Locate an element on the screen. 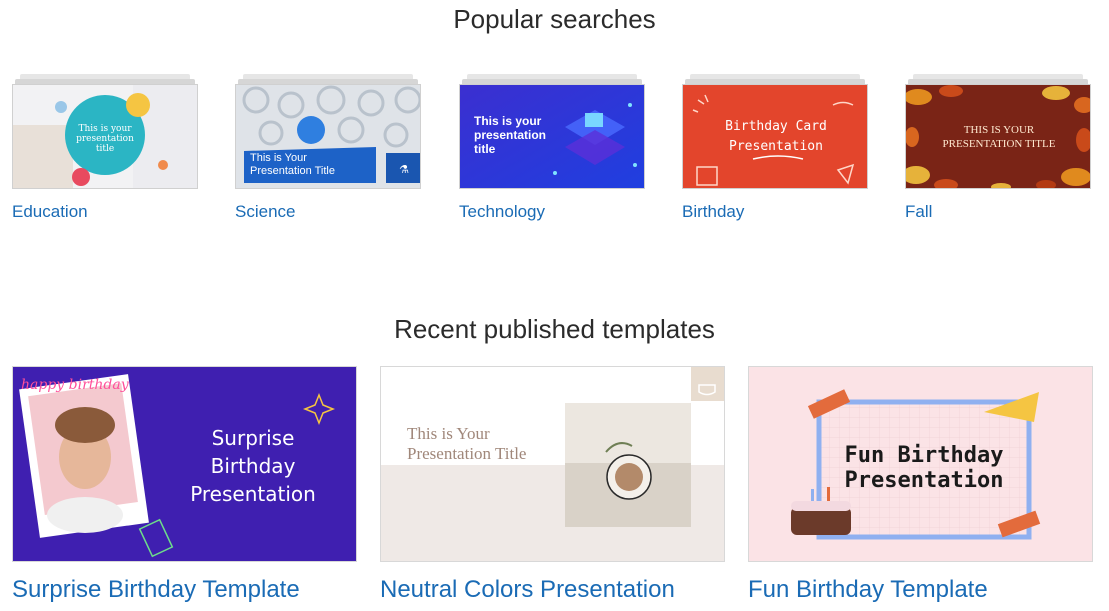  popular-link-science: Science is located at coordinates (265, 212).